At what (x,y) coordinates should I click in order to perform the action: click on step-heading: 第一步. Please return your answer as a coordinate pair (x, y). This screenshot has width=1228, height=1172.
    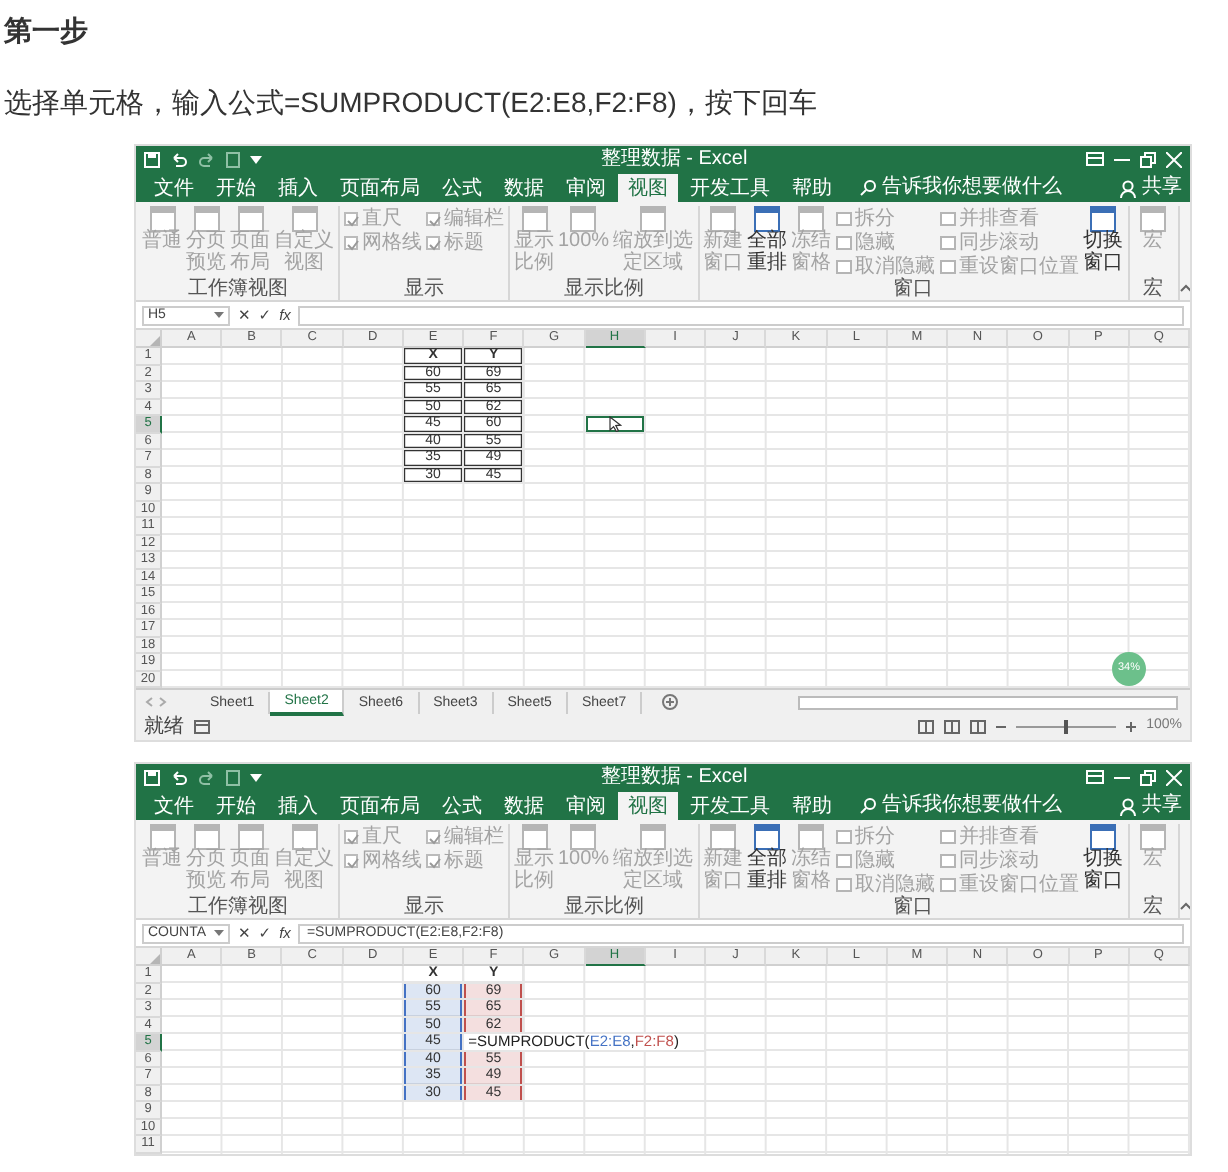
    Looking at the image, I should click on (47, 30).